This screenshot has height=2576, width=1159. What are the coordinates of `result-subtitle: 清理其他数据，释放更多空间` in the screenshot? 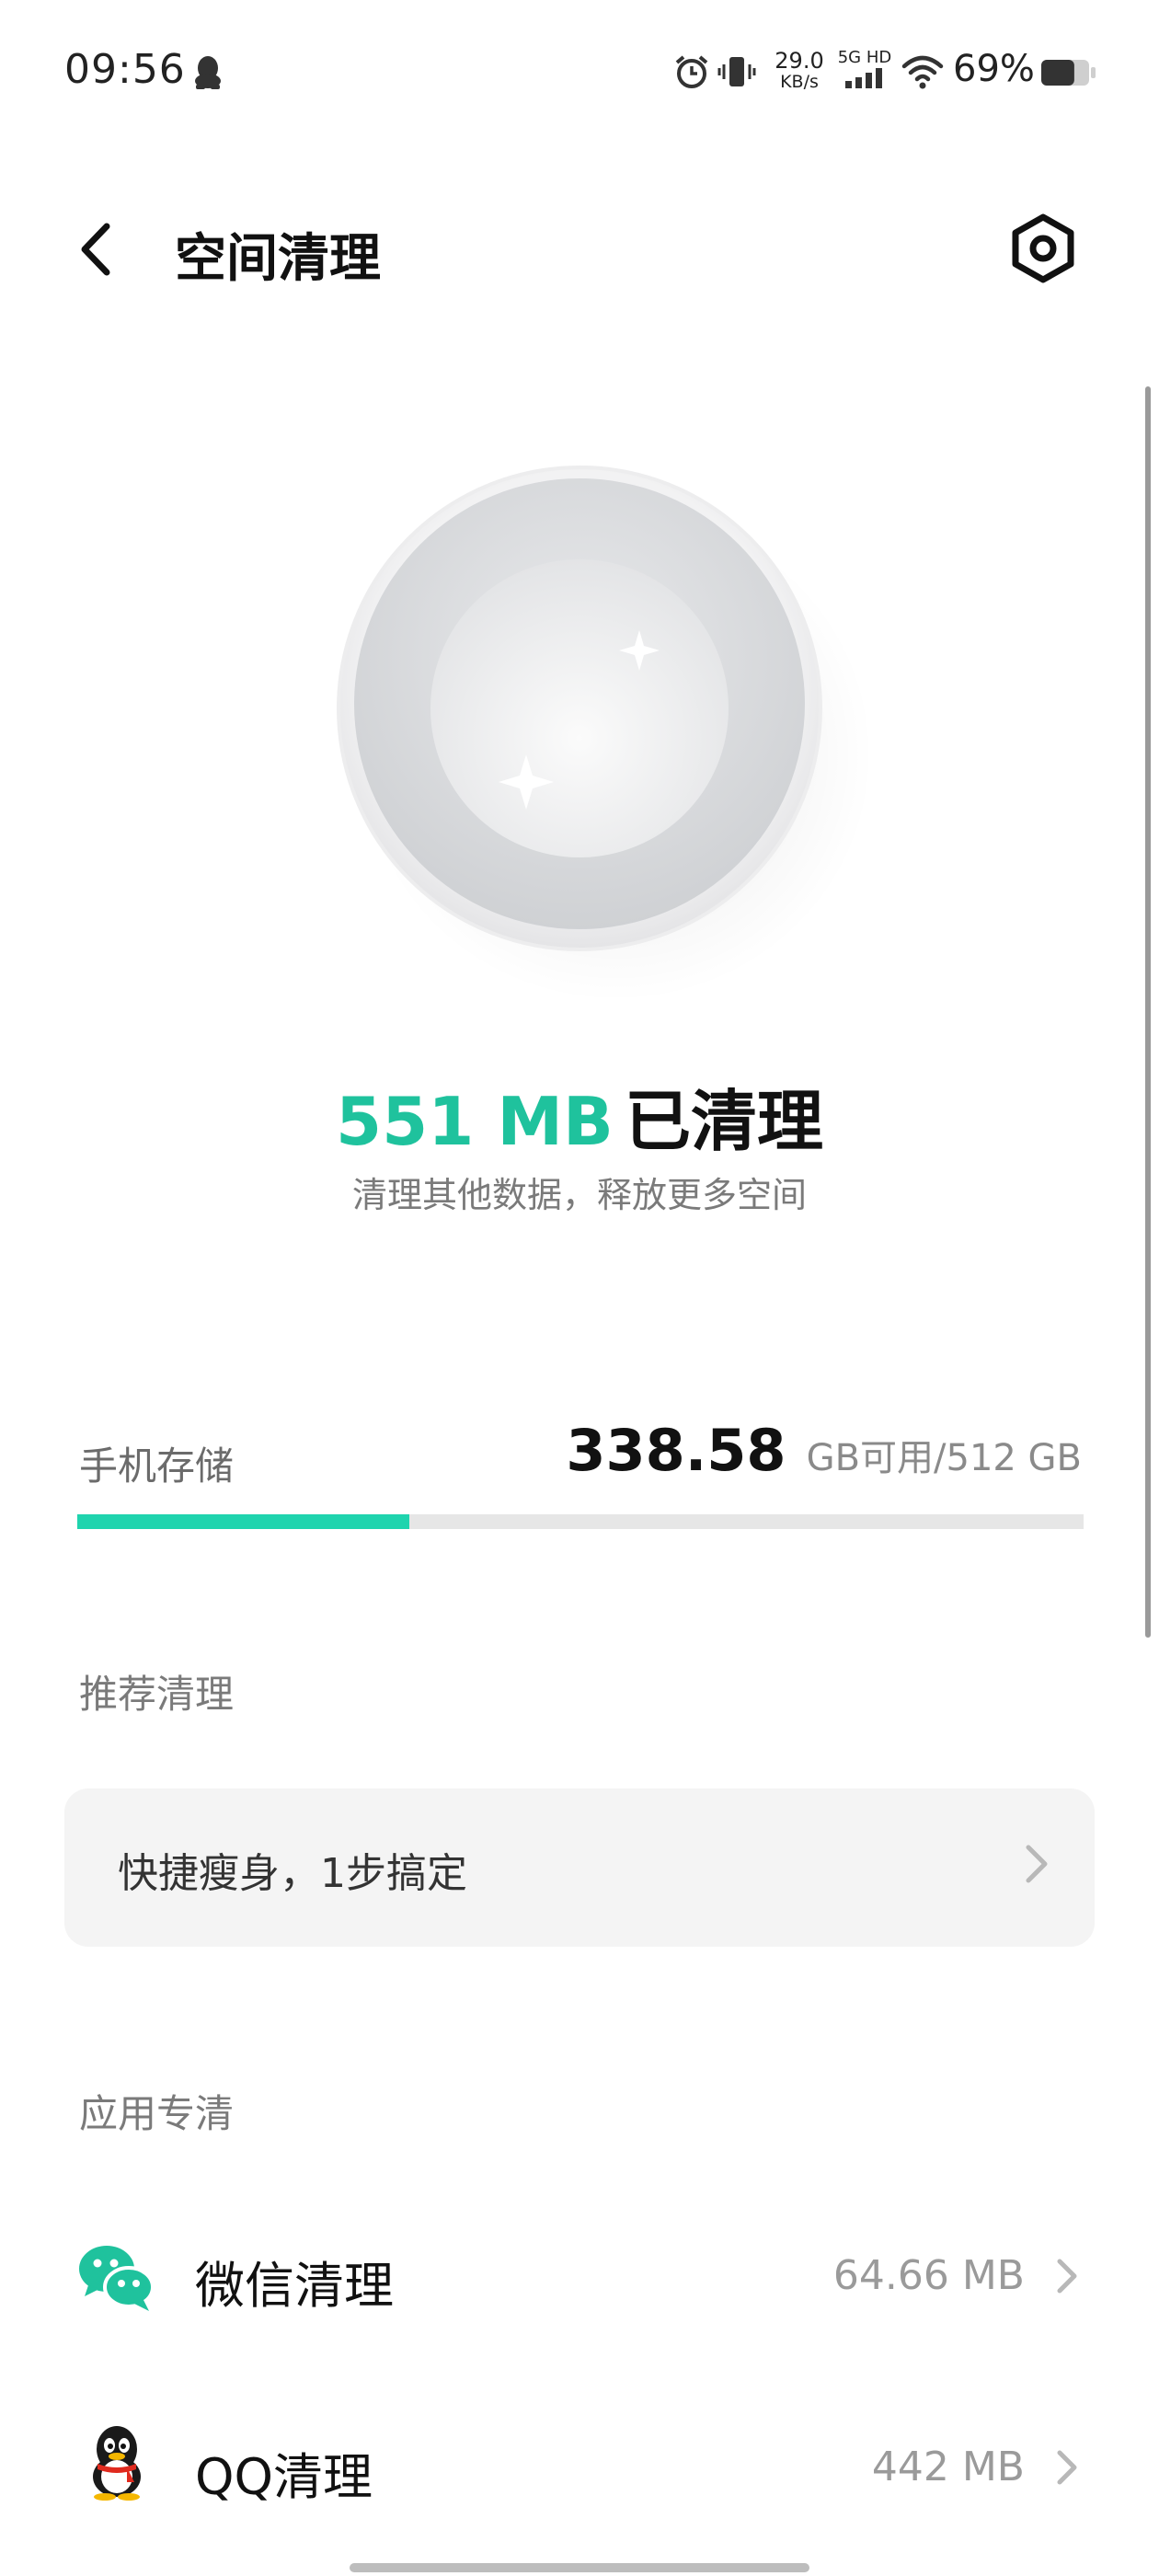 It's located at (579, 1195).